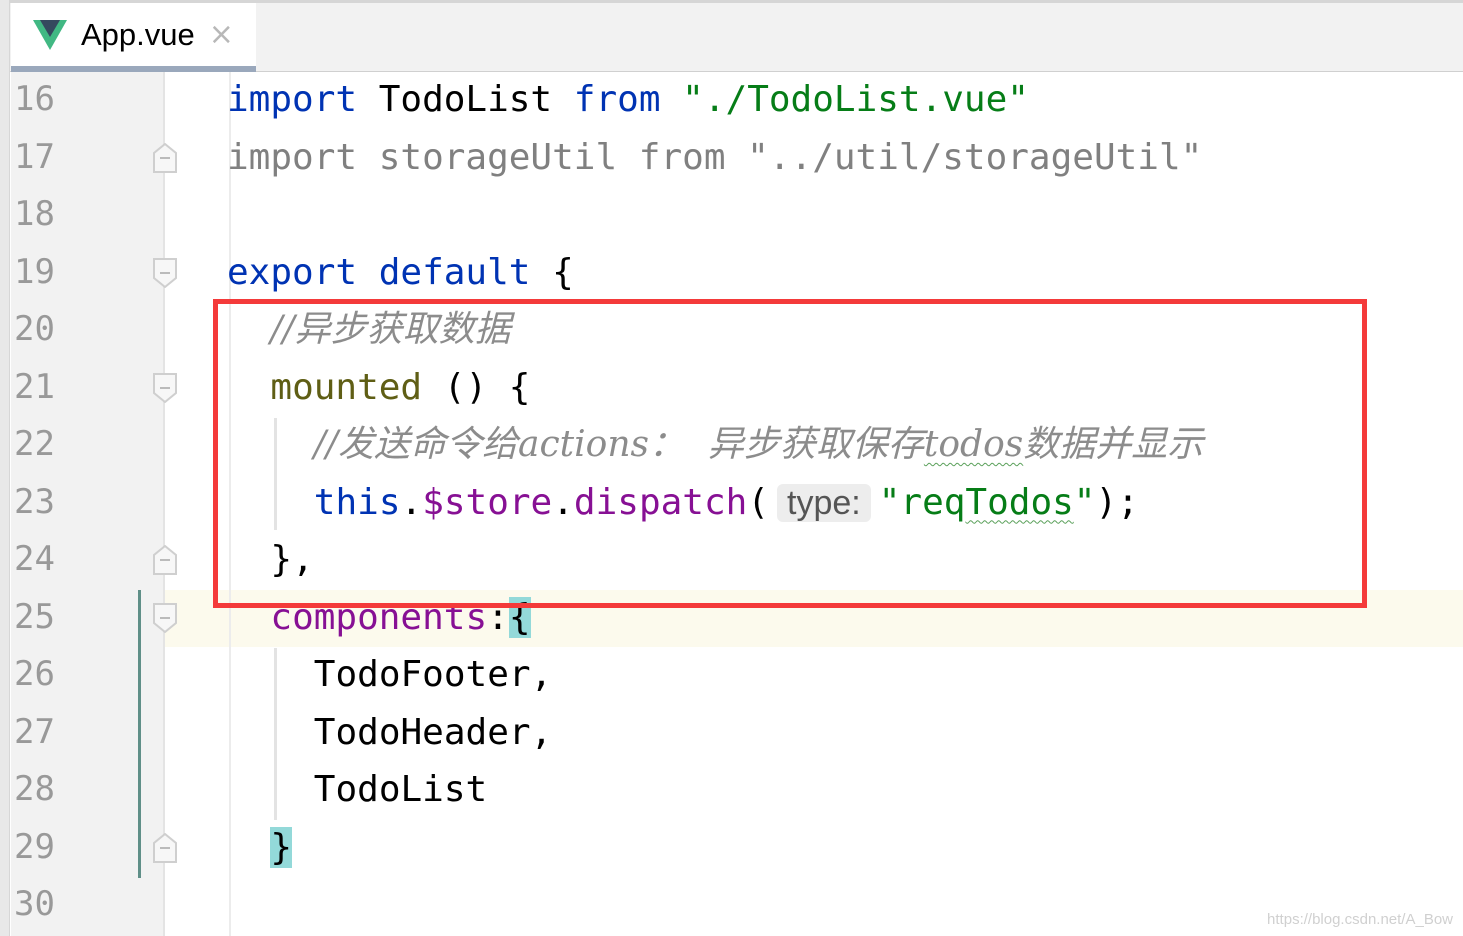 The width and height of the screenshot is (1463, 936). What do you see at coordinates (34, 616) in the screenshot?
I see `line-number: 25` at bounding box center [34, 616].